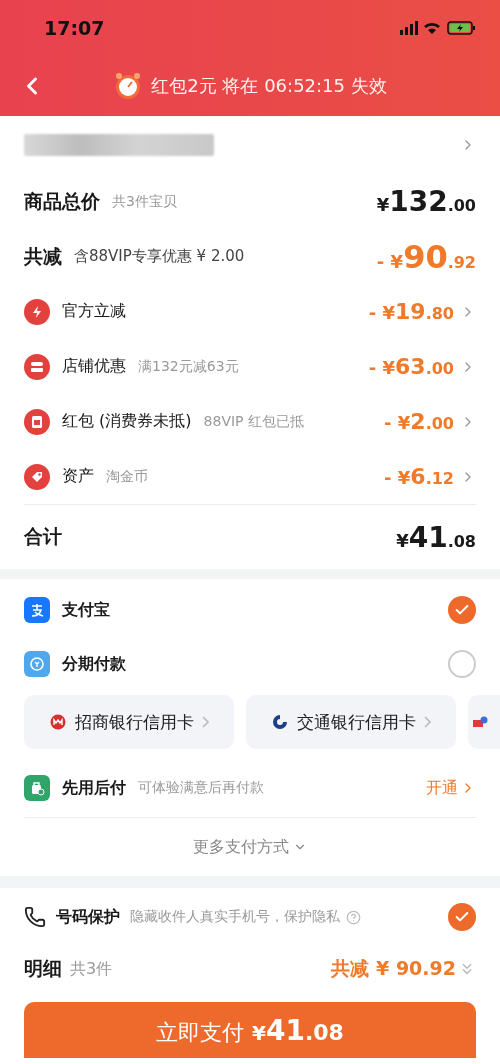 The width and height of the screenshot is (500, 1064). I want to click on row-note: 88VIP 红包已抵, so click(253, 421).